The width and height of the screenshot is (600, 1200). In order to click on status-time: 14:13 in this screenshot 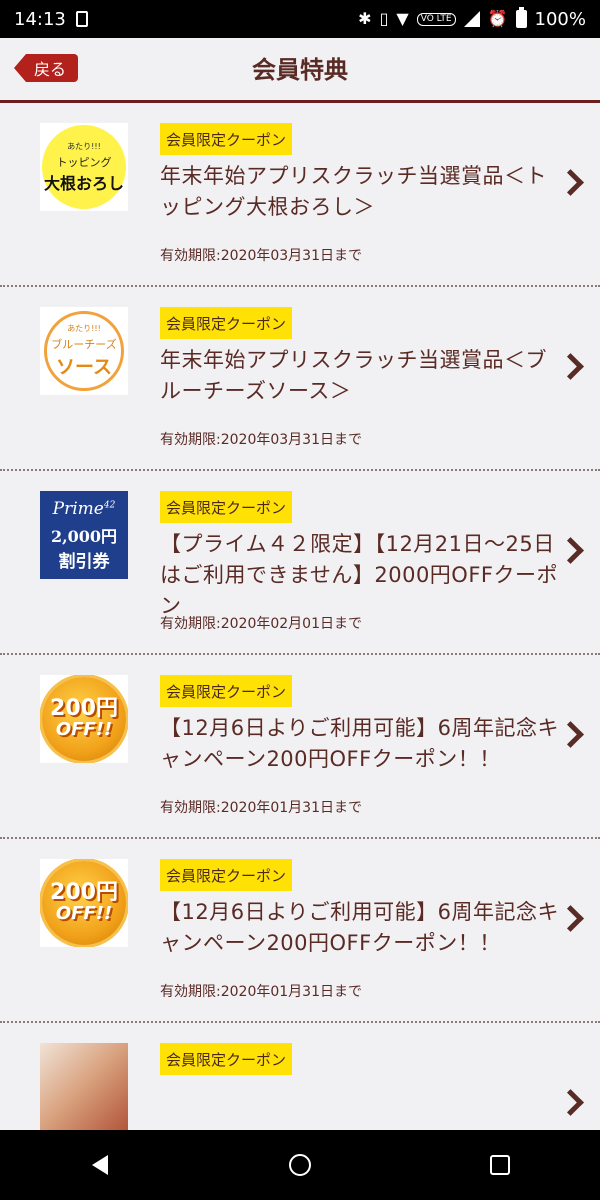, I will do `click(40, 19)`.